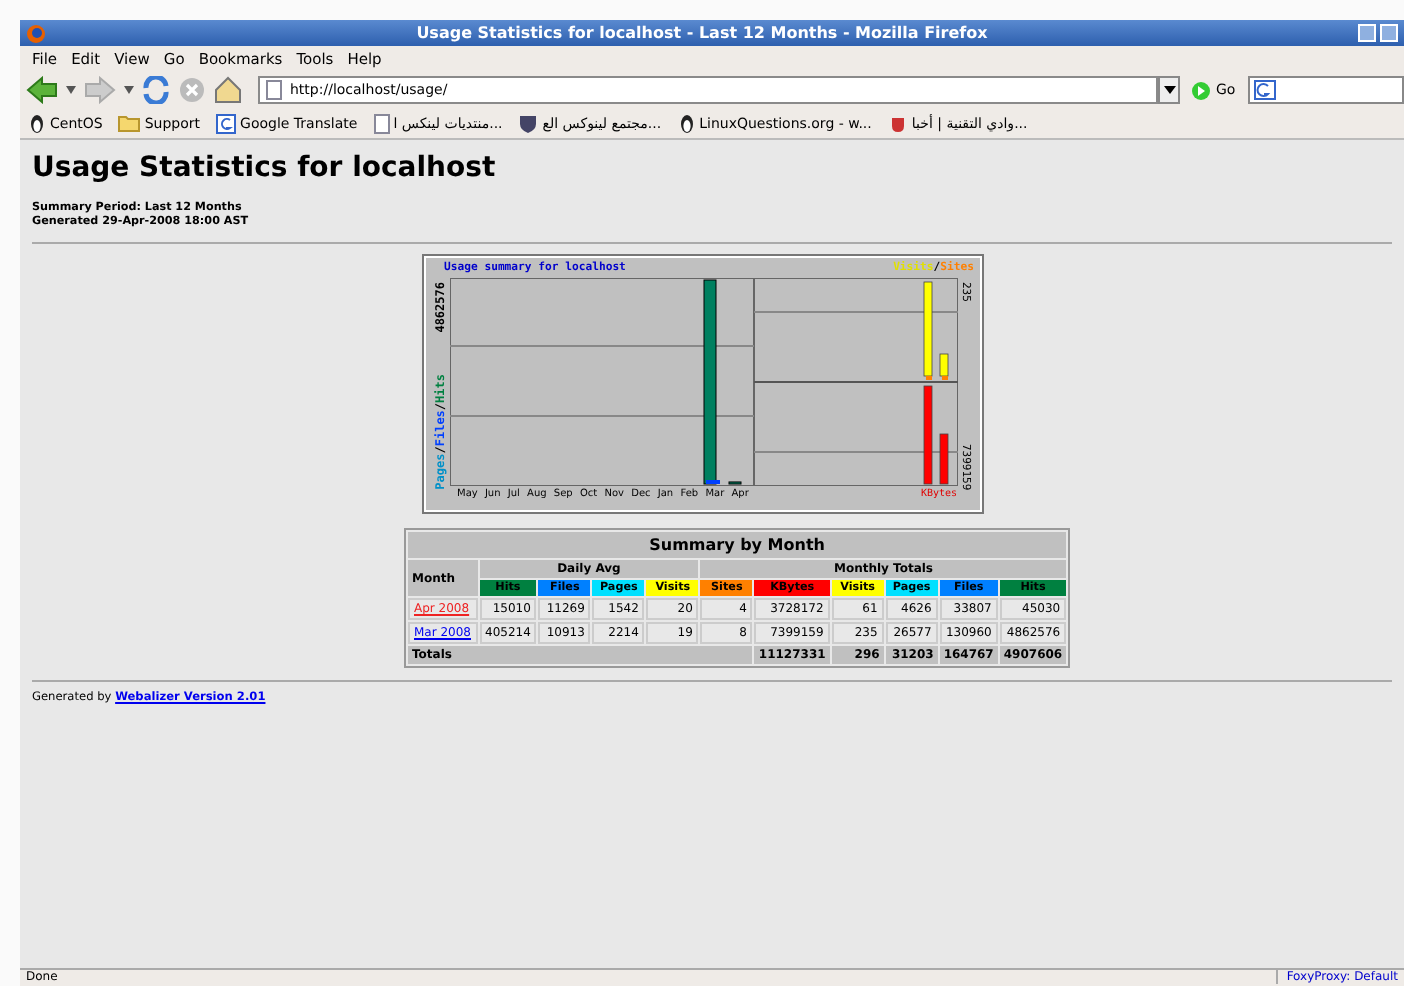  I want to click on stop-icon, so click(192, 90).